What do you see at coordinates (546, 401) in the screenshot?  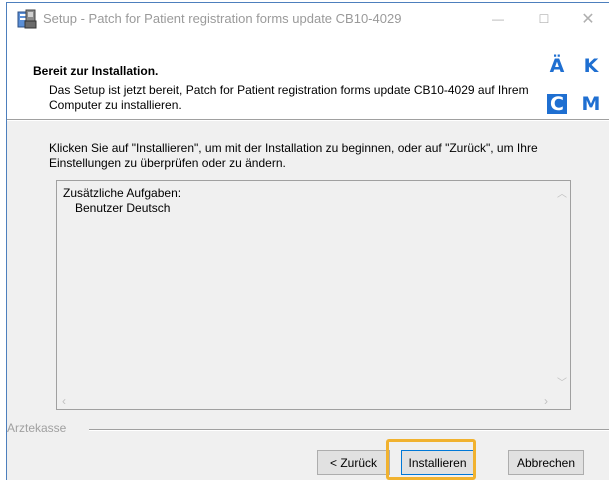 I see `scroll-right-icon: ›` at bounding box center [546, 401].